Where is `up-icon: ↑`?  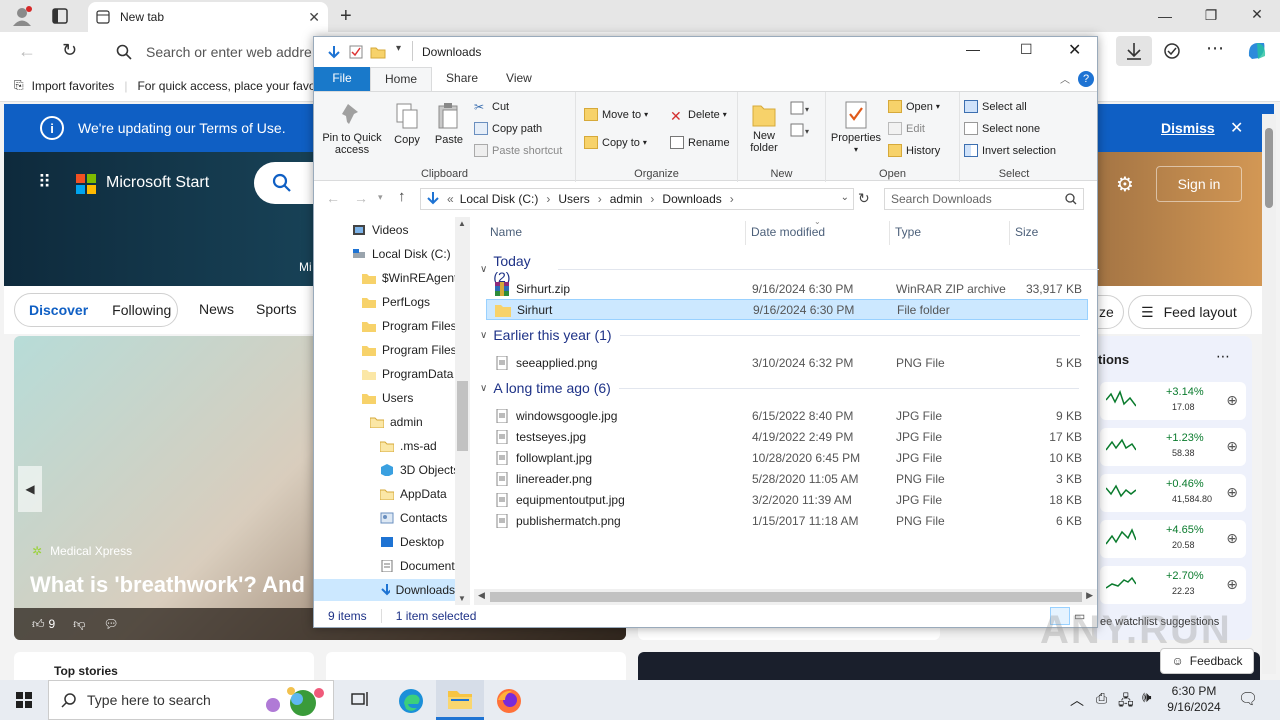
up-icon: ↑ is located at coordinates (402, 196).